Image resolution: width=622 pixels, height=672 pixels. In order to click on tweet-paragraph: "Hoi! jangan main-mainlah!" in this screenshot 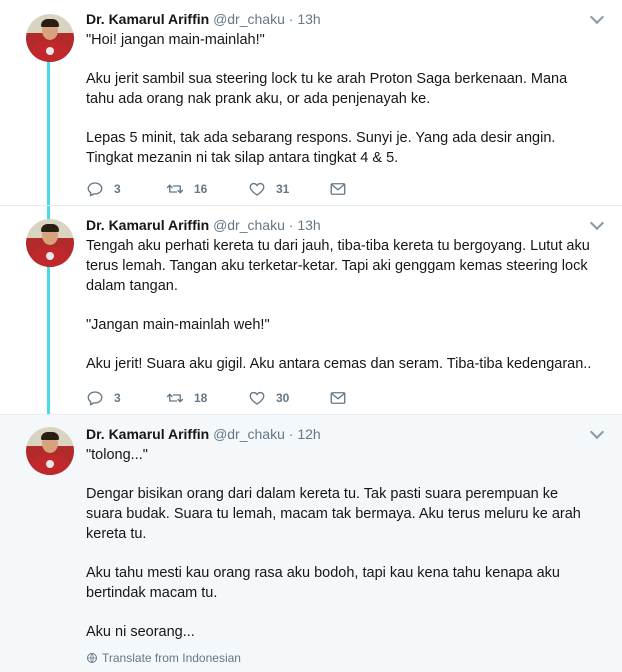, I will do `click(175, 40)`.